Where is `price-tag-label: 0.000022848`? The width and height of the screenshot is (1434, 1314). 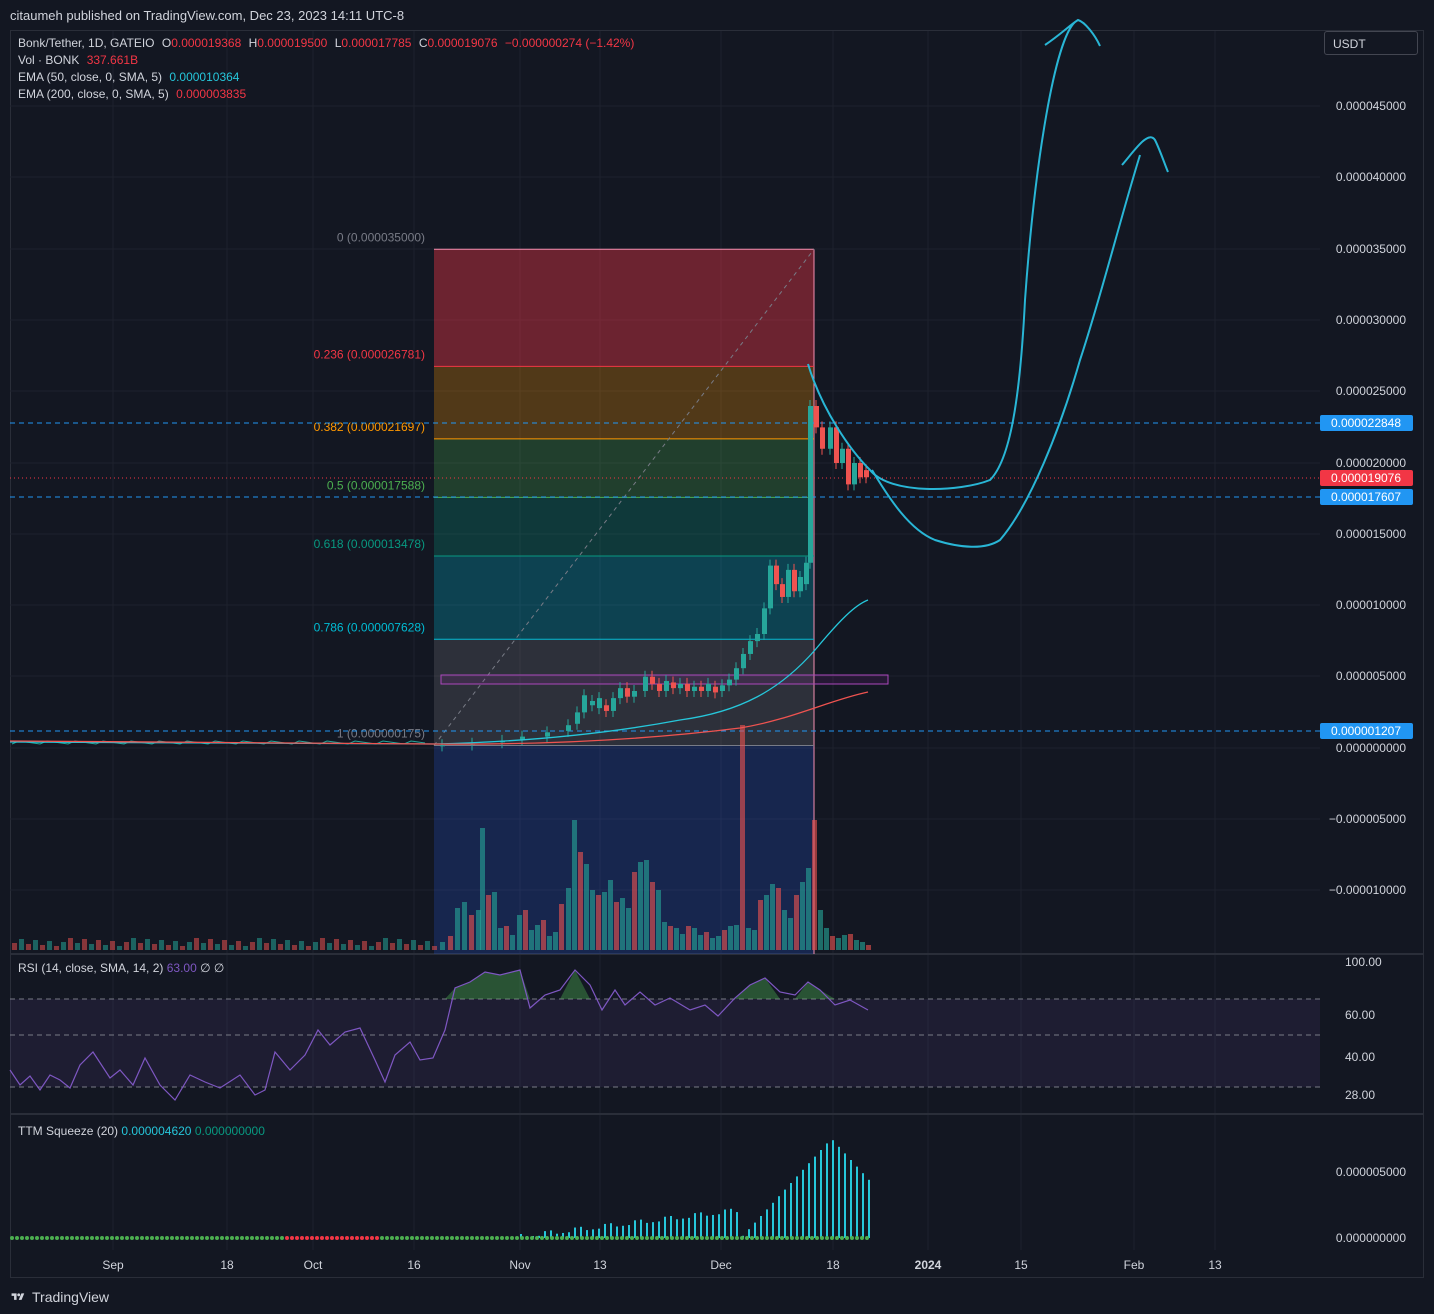
price-tag-label: 0.000022848 is located at coordinates (1366, 423).